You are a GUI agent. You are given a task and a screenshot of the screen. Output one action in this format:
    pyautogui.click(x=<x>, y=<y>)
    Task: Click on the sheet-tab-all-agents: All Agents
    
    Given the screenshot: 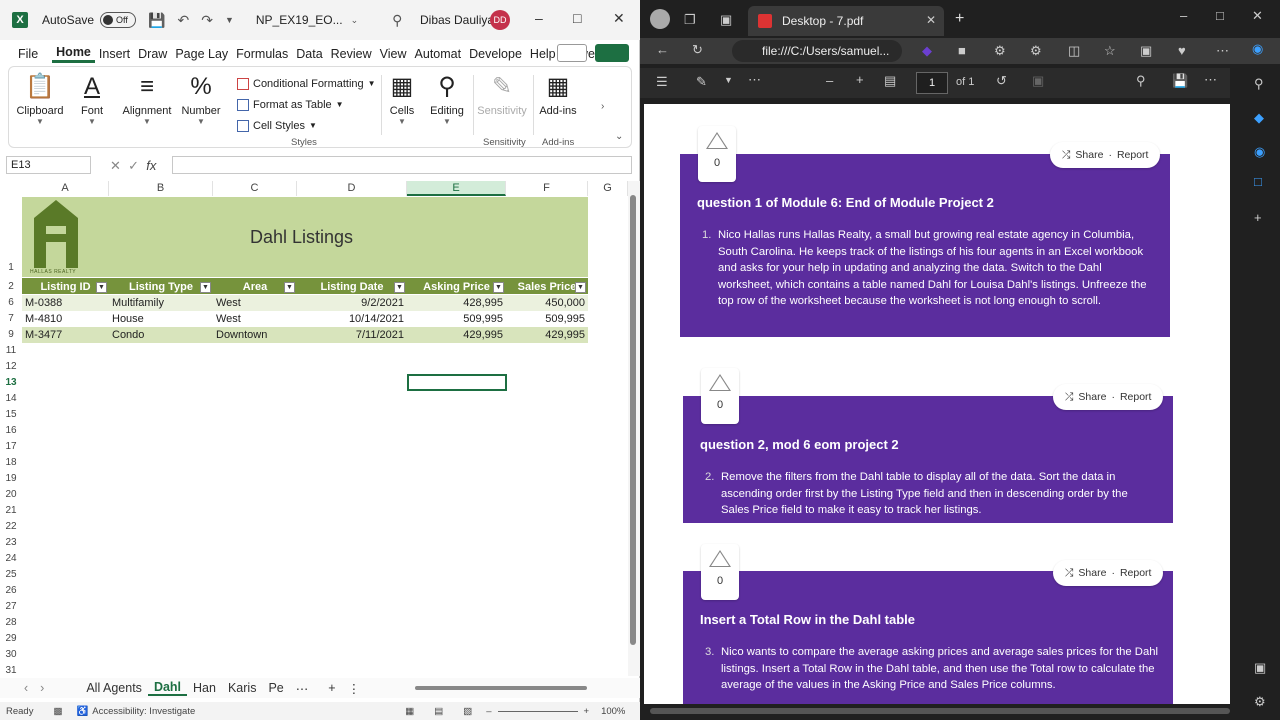 What is the action you would take?
    pyautogui.click(x=114, y=688)
    